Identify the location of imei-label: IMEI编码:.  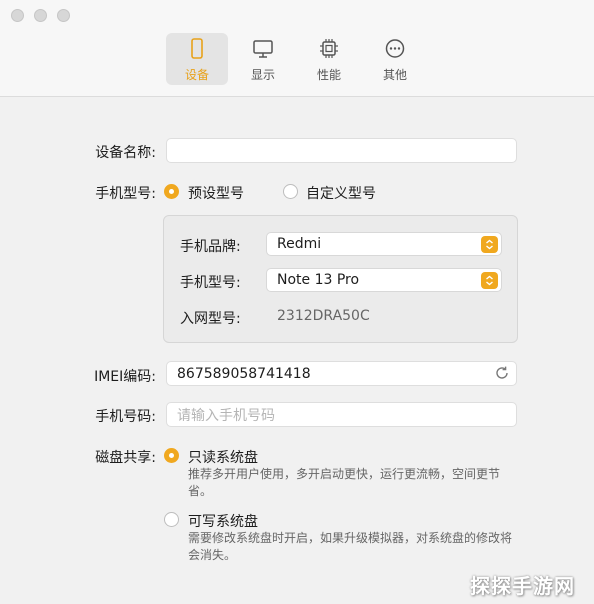
(125, 377).